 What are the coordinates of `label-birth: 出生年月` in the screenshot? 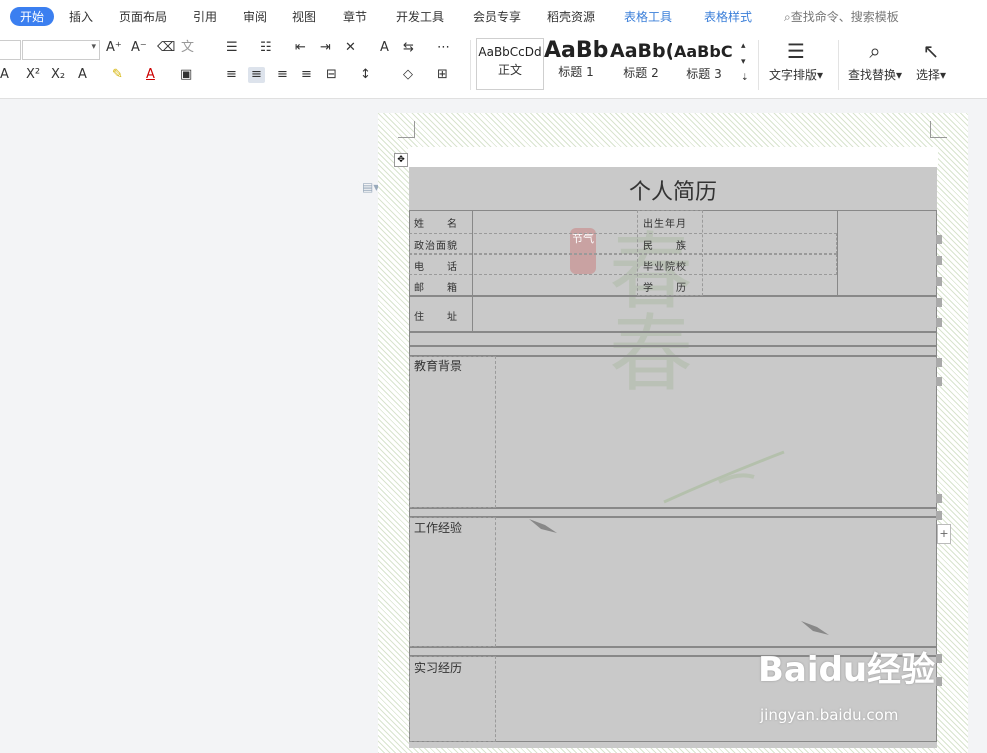 It's located at (665, 224).